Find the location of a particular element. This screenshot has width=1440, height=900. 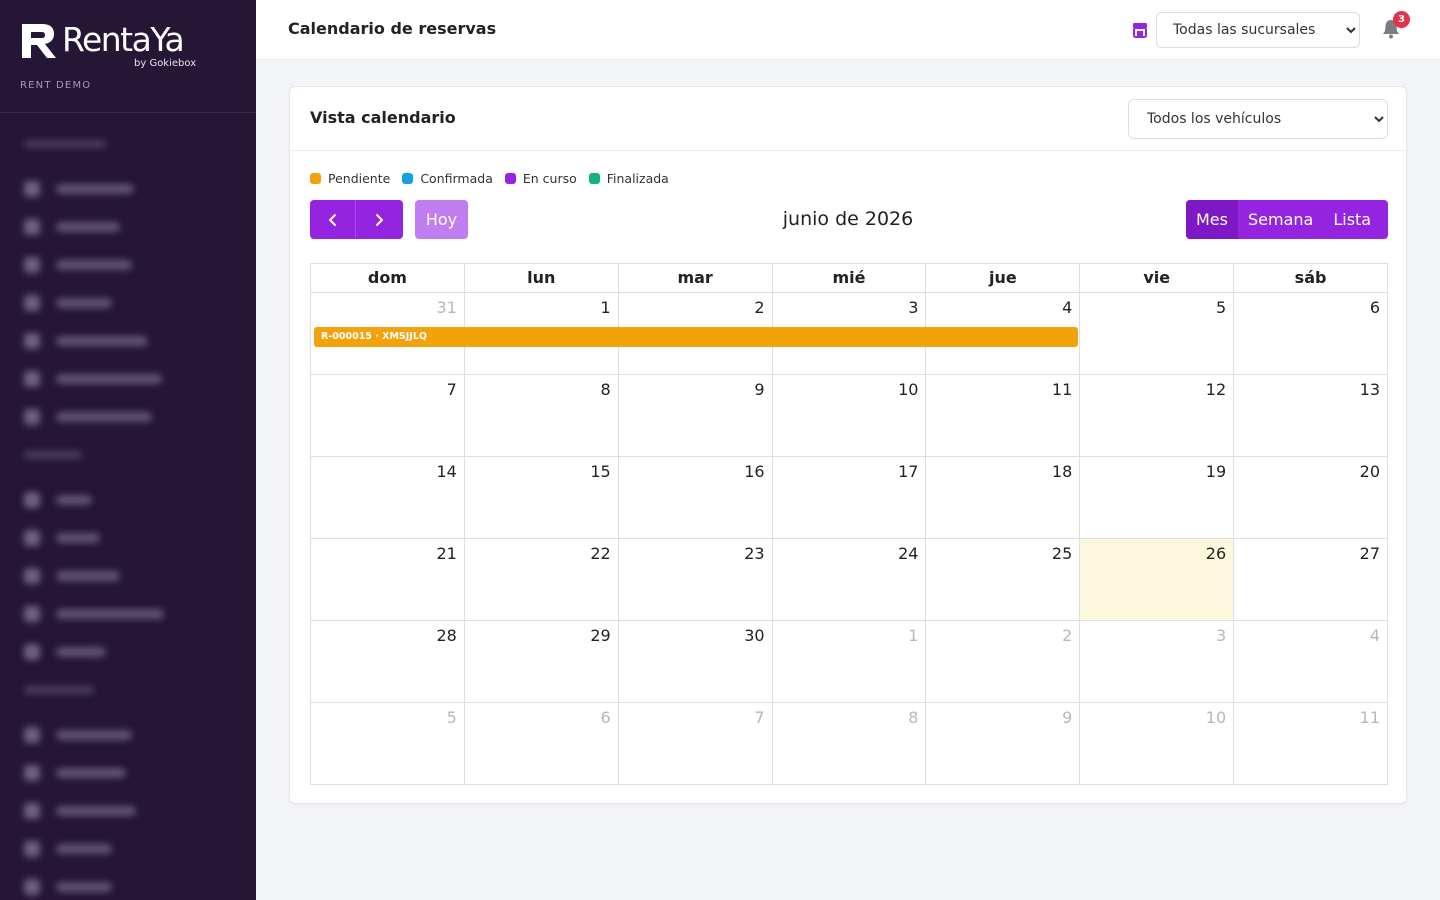

calendar-day-cell: 16 is located at coordinates (695, 498).